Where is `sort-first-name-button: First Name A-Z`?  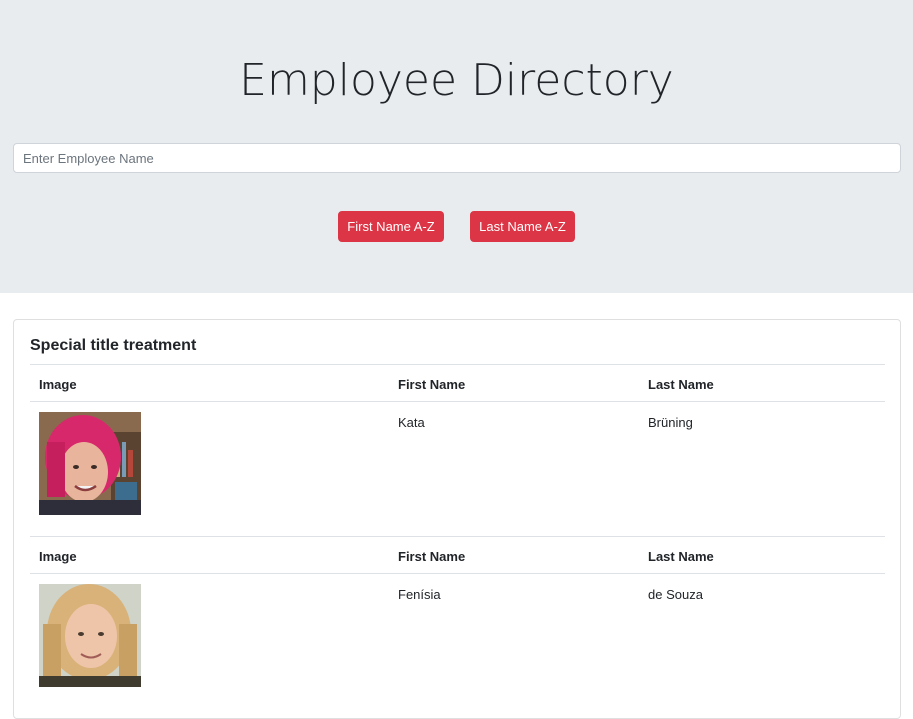
sort-first-name-button: First Name A-Z is located at coordinates (391, 226).